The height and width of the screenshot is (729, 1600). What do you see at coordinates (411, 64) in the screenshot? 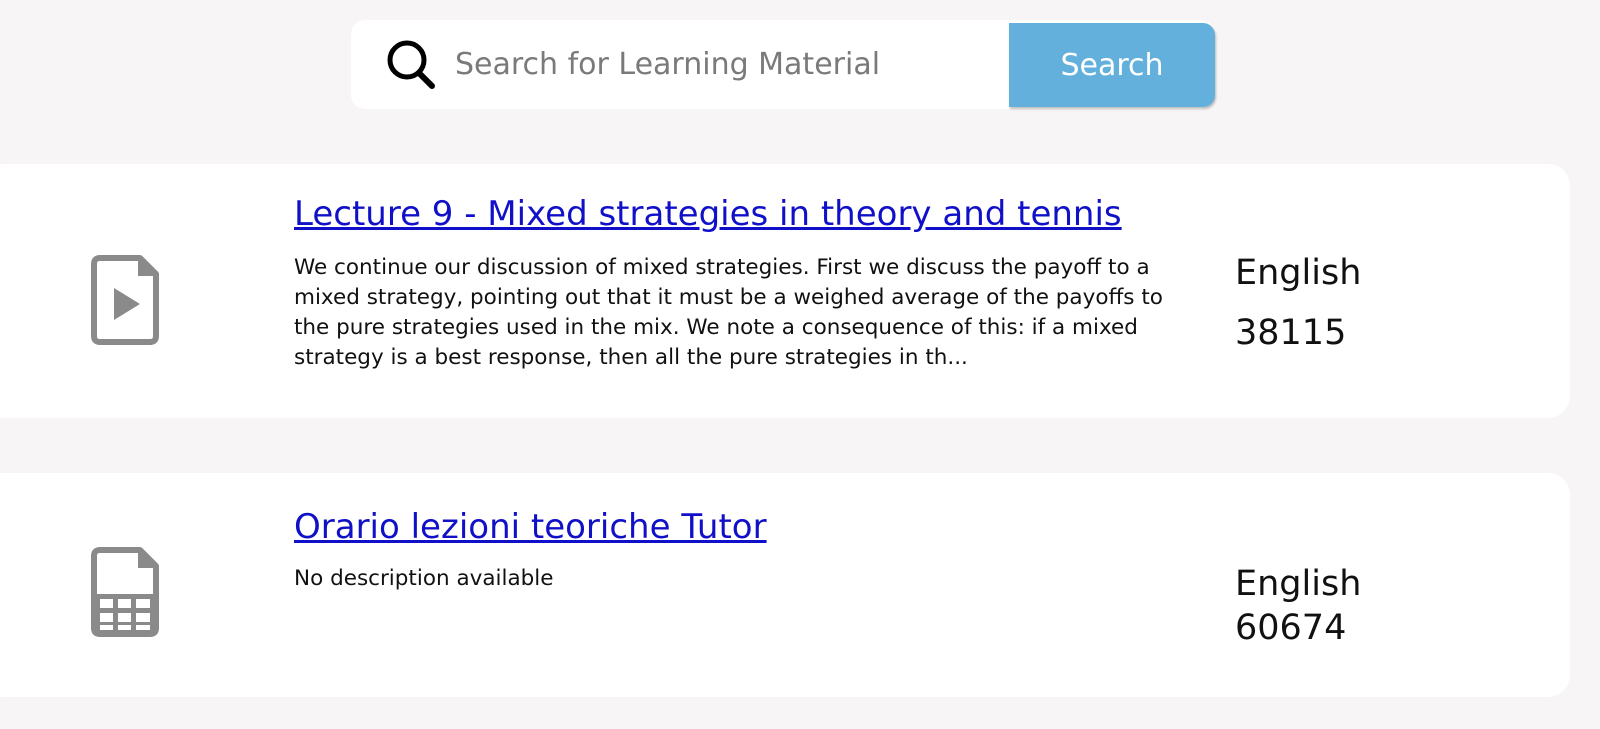
I see `search-icon` at bounding box center [411, 64].